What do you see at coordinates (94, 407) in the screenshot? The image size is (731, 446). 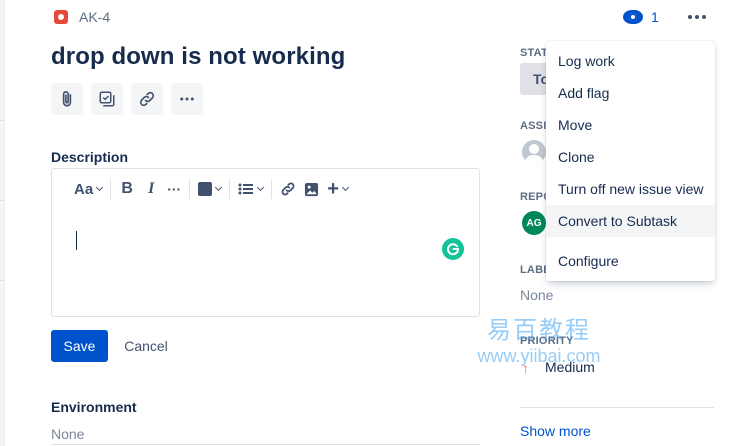 I see `environment-label: Environment` at bounding box center [94, 407].